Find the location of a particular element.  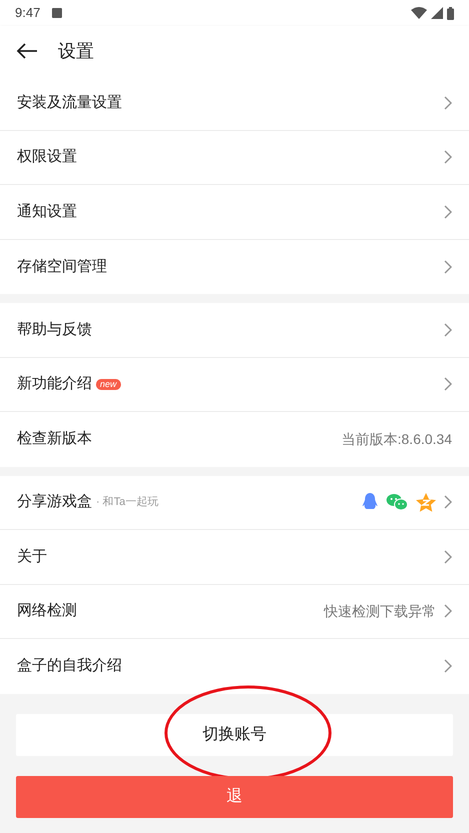

row-label: 权限设置 is located at coordinates (47, 157).